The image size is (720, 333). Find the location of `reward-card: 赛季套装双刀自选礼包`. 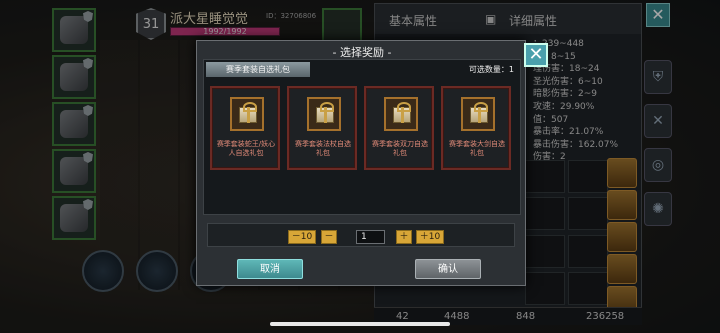

reward-card: 赛季套装双刀自选礼包 is located at coordinates (399, 128).